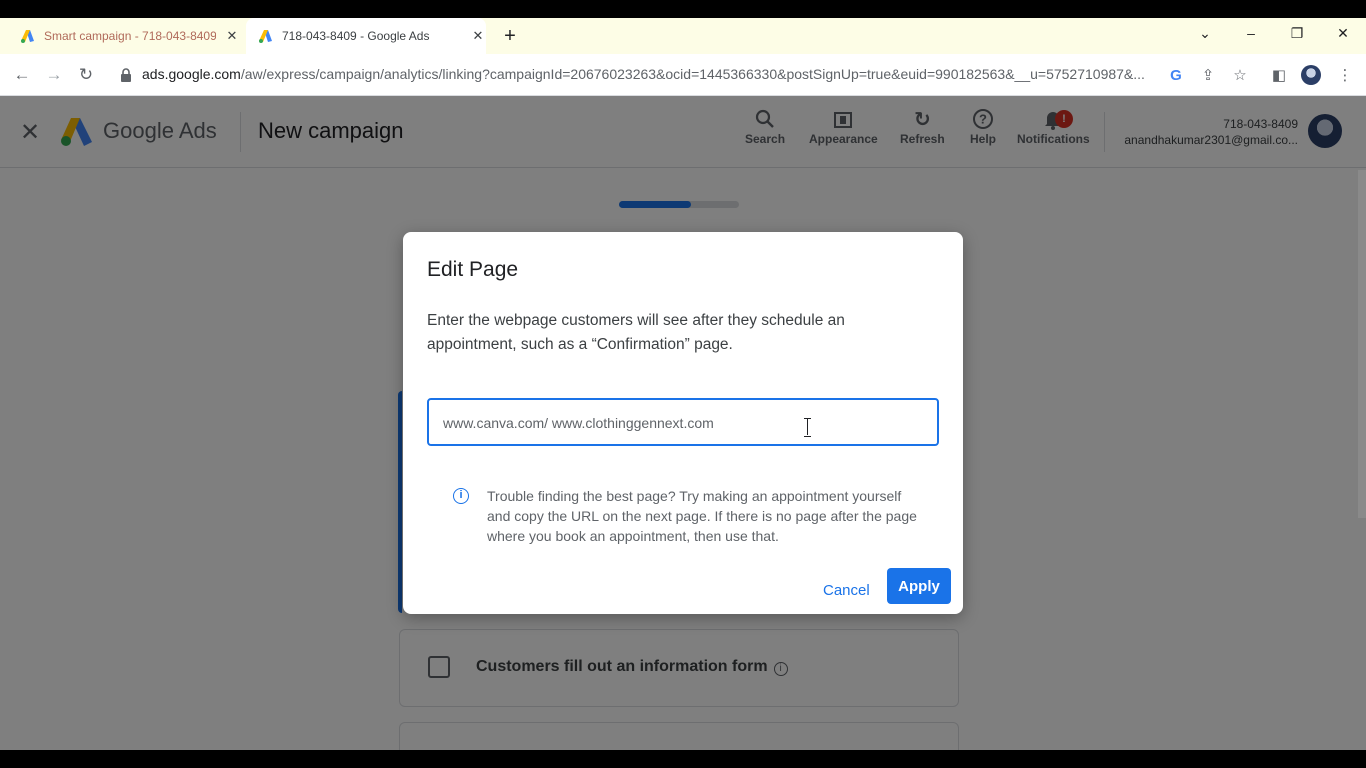 The width and height of the screenshot is (1366, 768). I want to click on browser-menu-icon: ⋮, so click(1345, 75).